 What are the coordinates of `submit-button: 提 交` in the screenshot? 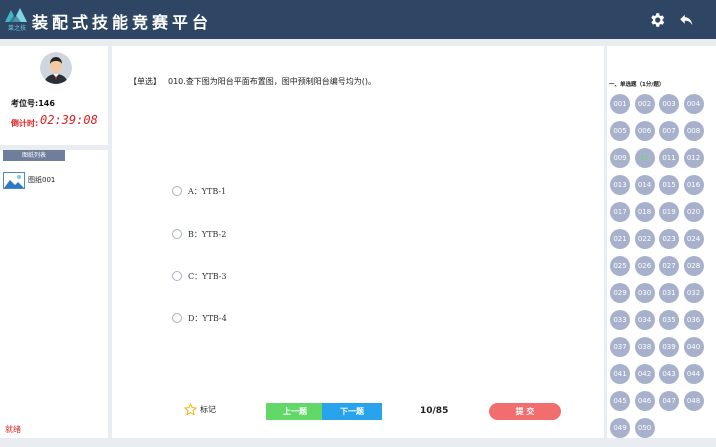 It's located at (525, 411).